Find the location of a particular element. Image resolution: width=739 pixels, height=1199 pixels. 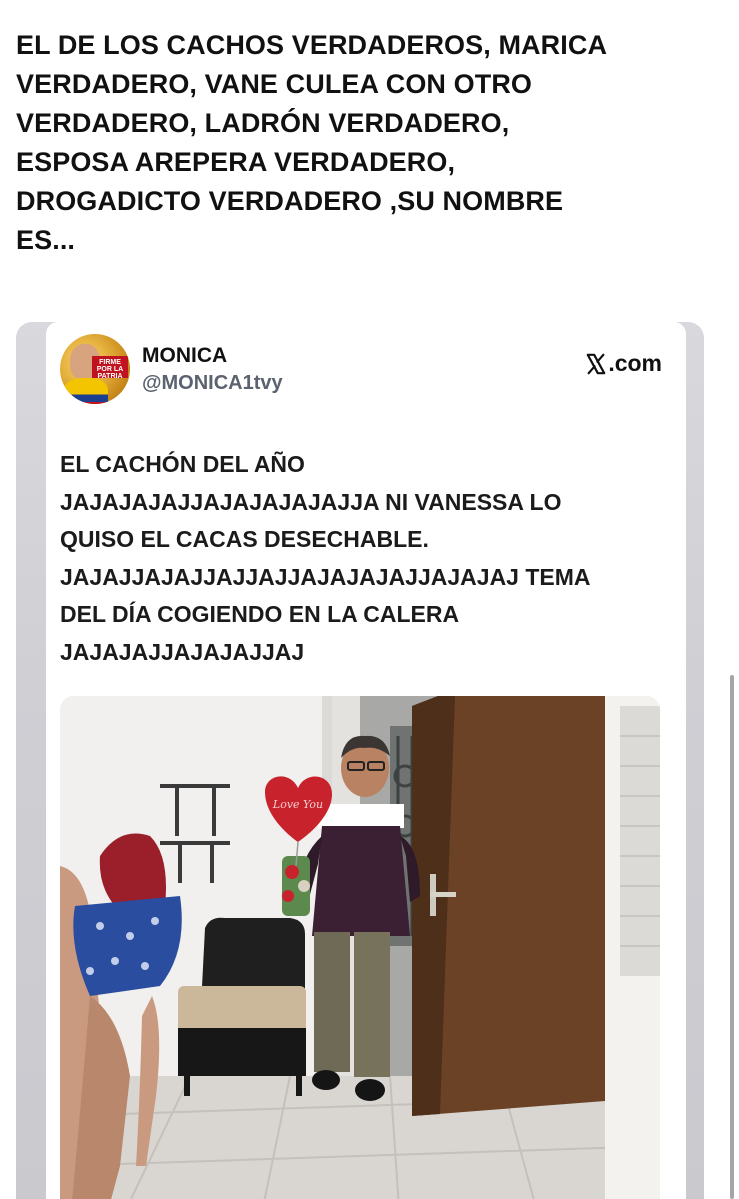

avatar-badge-line: FIRME is located at coordinates (110, 362).